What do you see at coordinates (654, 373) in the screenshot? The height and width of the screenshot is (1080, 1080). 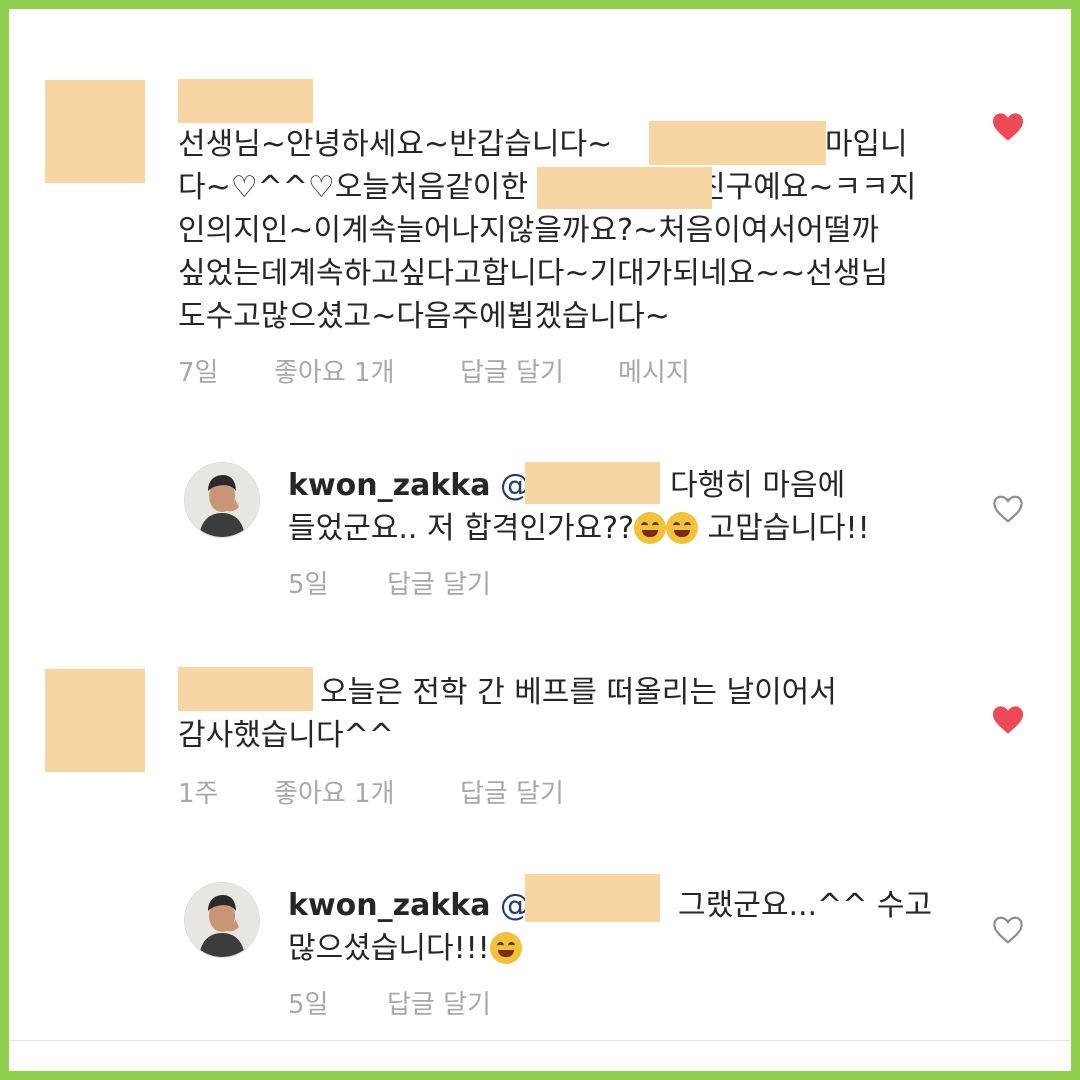 I see `message-link: 메시지` at bounding box center [654, 373].